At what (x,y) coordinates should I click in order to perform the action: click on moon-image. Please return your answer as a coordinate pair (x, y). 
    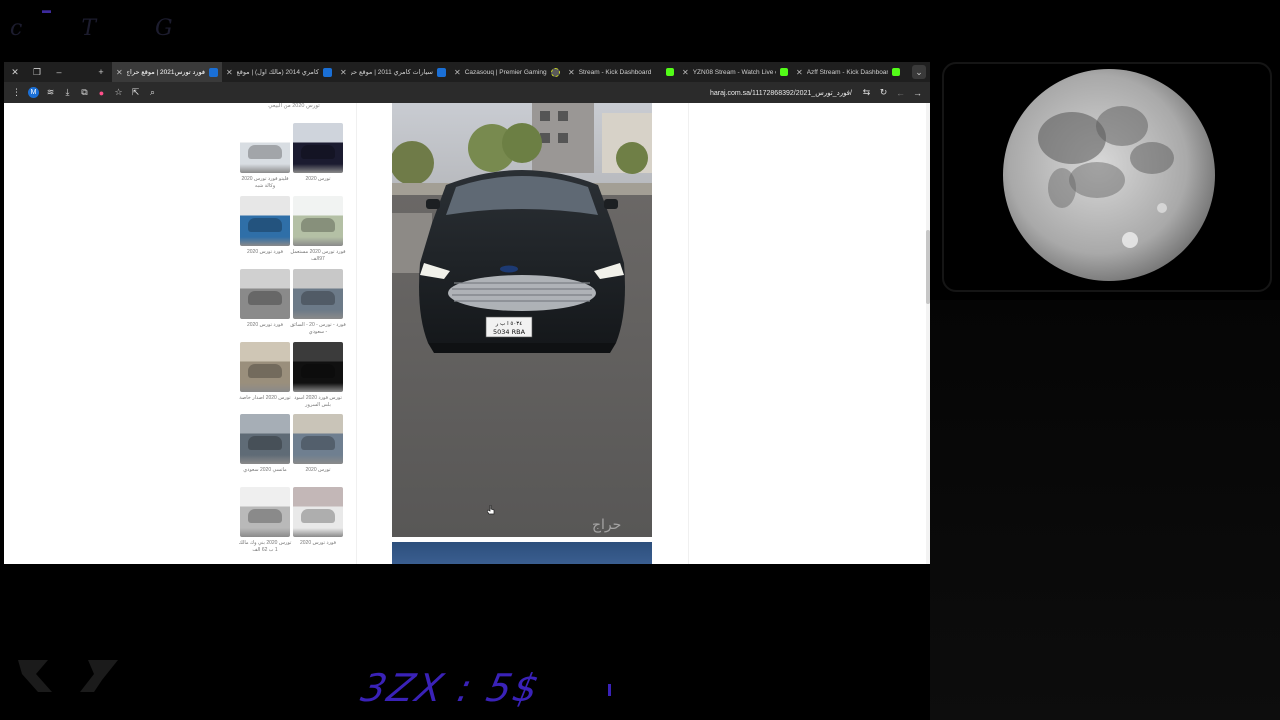
    Looking at the image, I should click on (1109, 175).